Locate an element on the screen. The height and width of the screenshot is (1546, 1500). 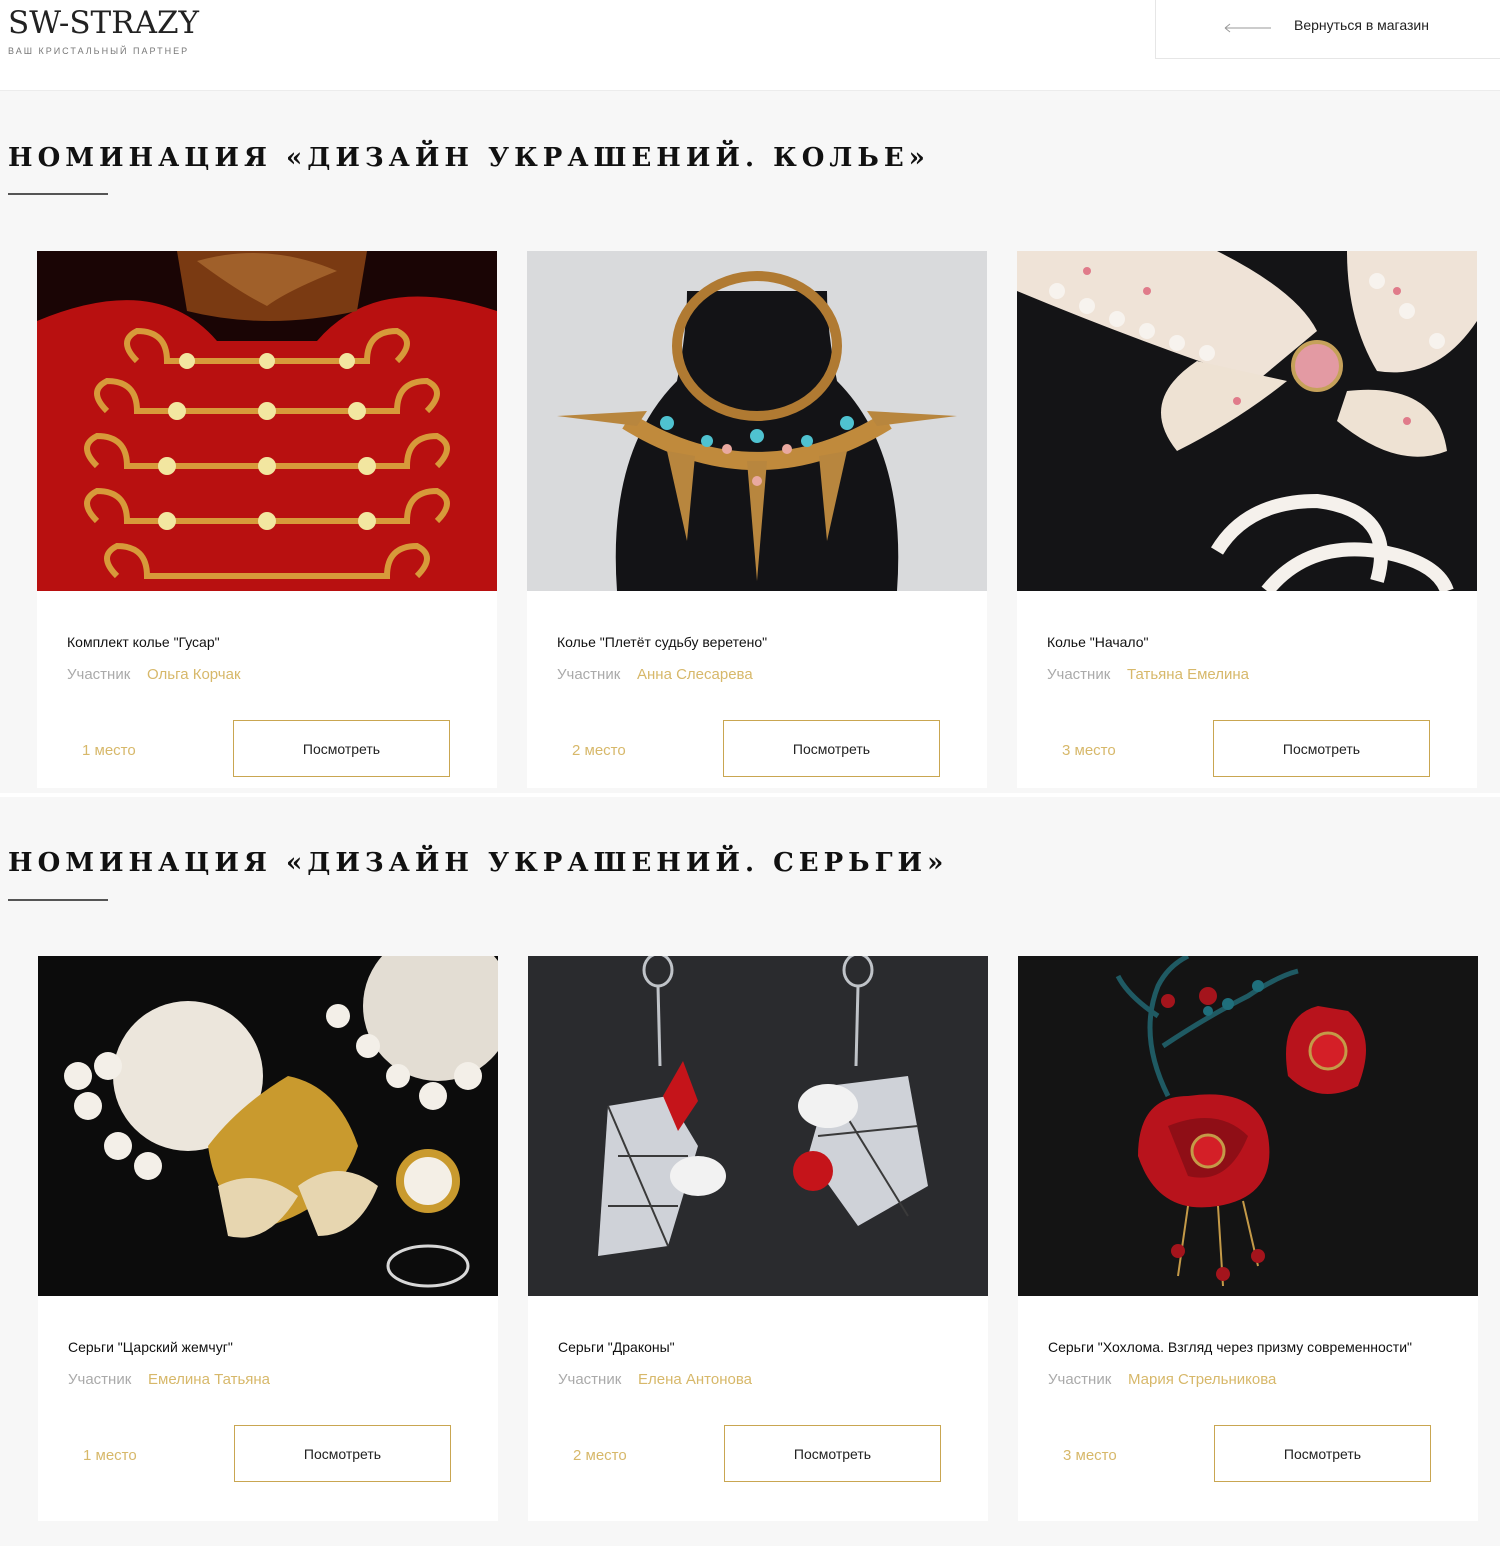
entry-title: Колье "Плетёт судьбу веретено" is located at coordinates (662, 642).